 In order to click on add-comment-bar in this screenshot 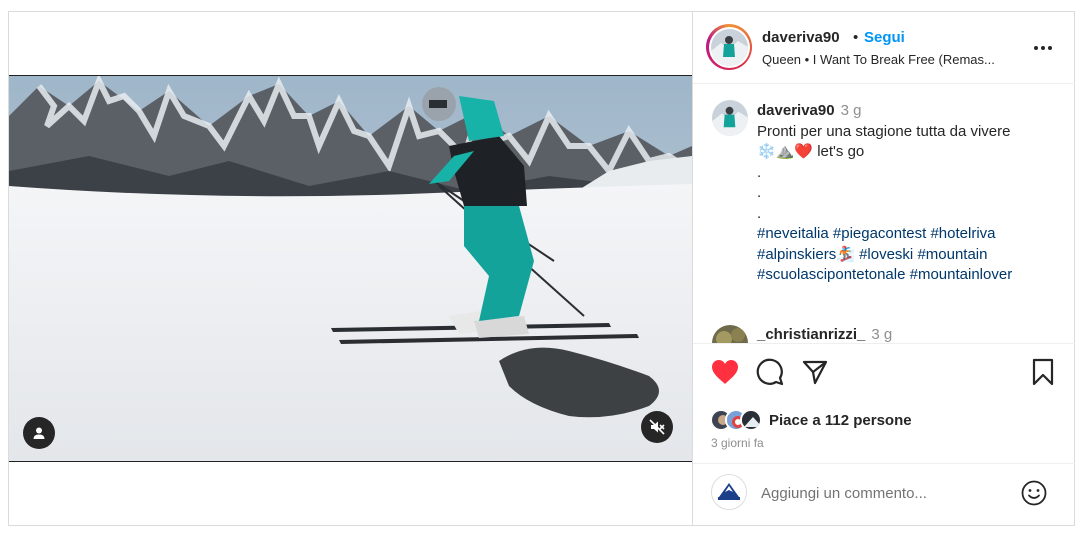, I will do `click(884, 494)`.